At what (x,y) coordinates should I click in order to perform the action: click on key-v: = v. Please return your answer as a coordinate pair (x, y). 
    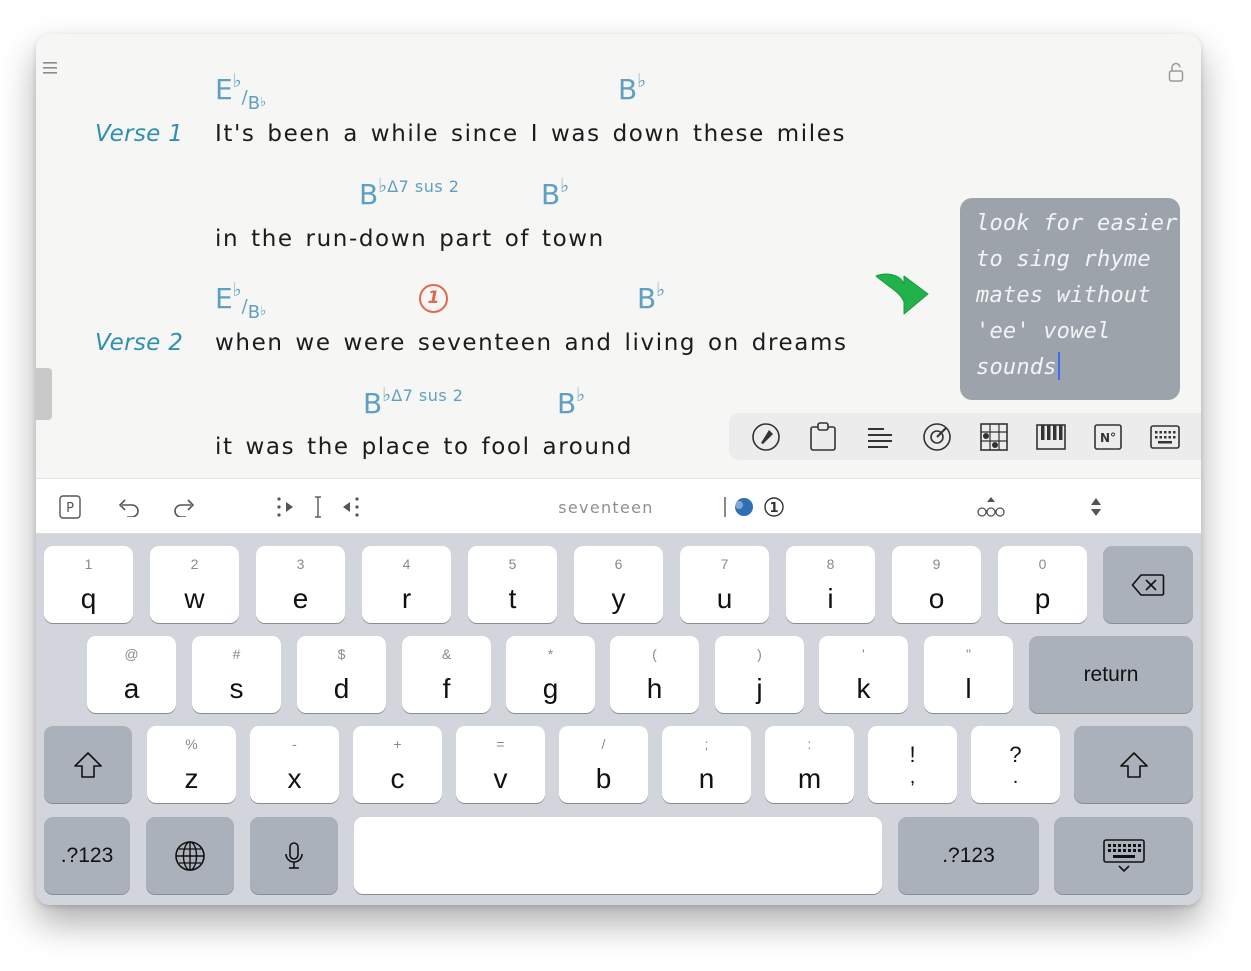
    Looking at the image, I should click on (500, 764).